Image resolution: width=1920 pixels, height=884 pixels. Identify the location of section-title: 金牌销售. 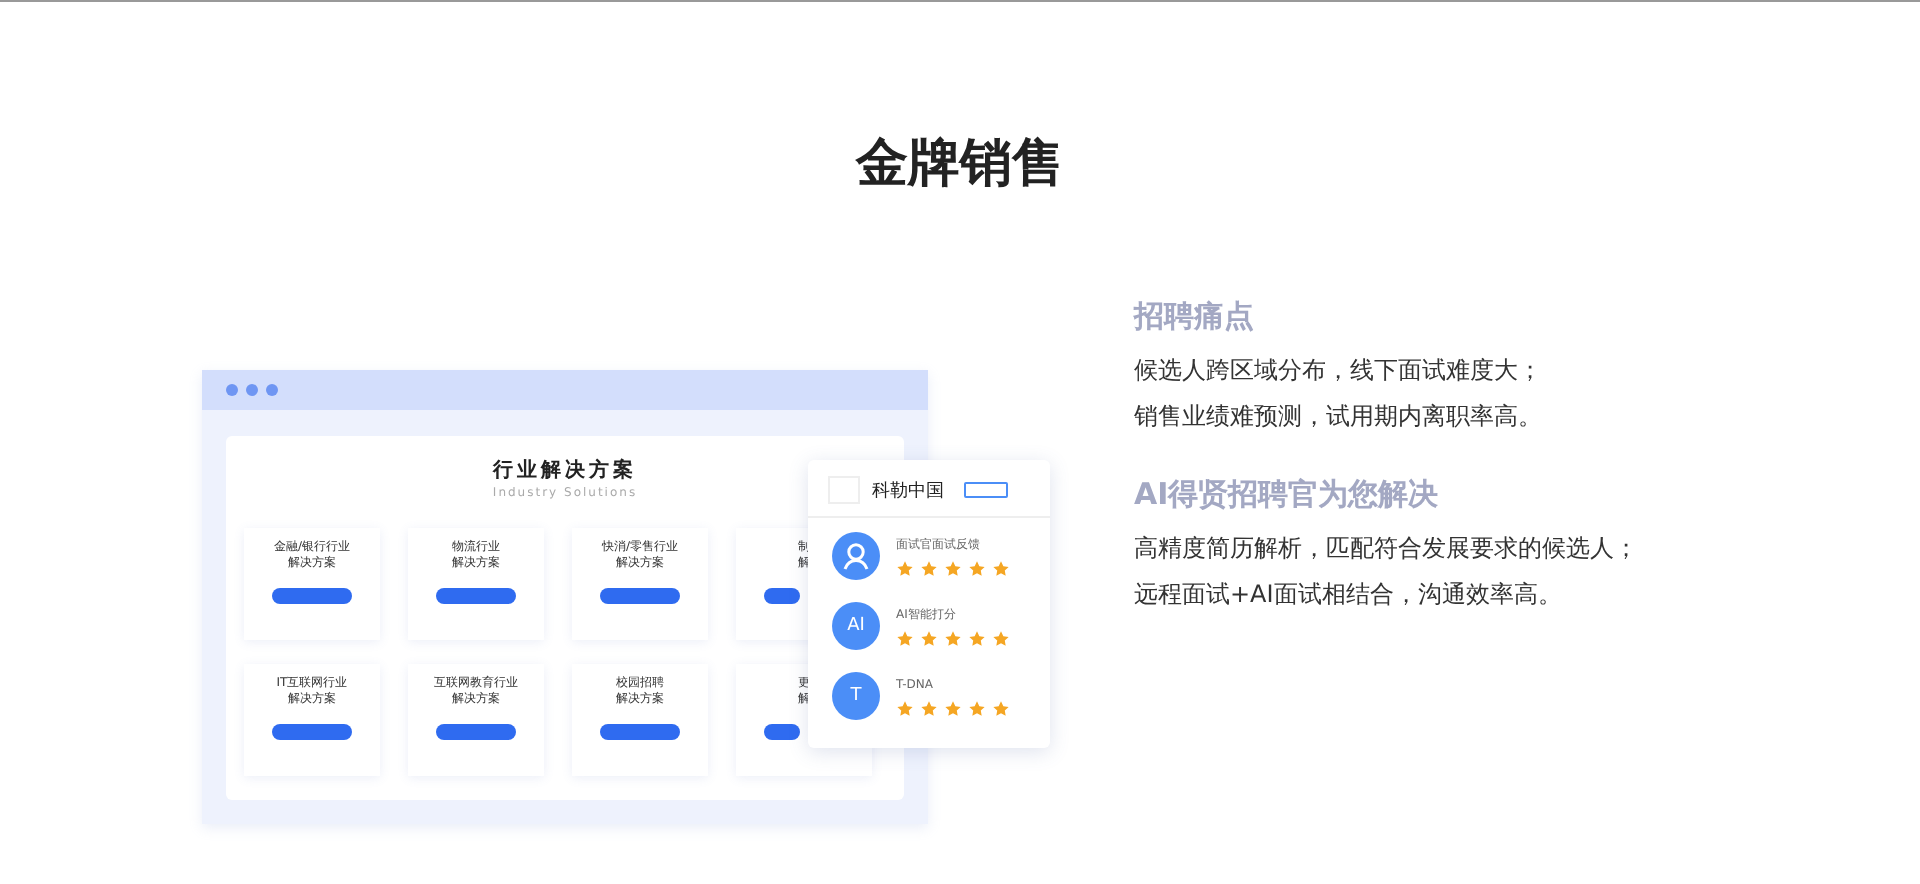
(959, 165).